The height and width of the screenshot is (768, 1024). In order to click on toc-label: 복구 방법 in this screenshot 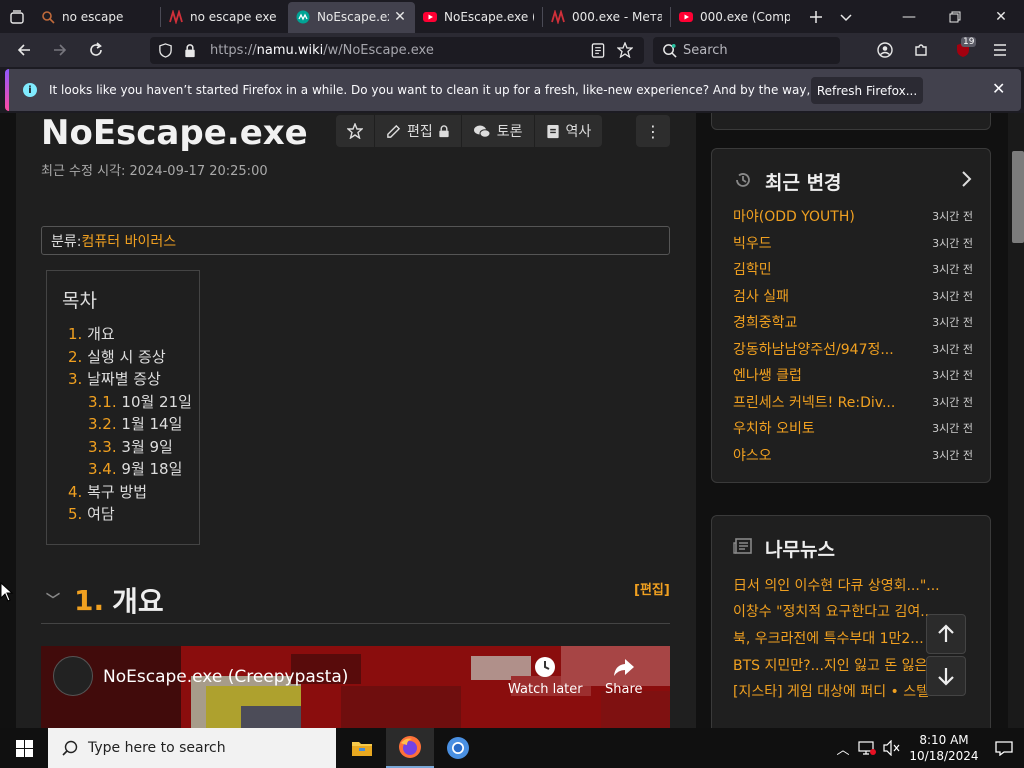, I will do `click(117, 491)`.